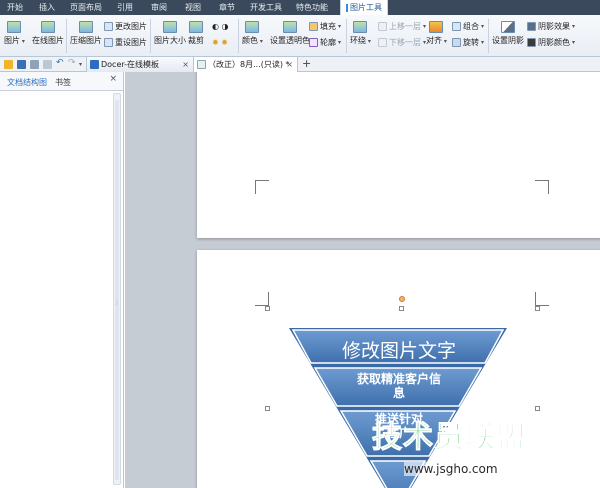 The width and height of the screenshot is (600, 488). I want to click on brightness-icon: ✹ ✹, so click(220, 42).